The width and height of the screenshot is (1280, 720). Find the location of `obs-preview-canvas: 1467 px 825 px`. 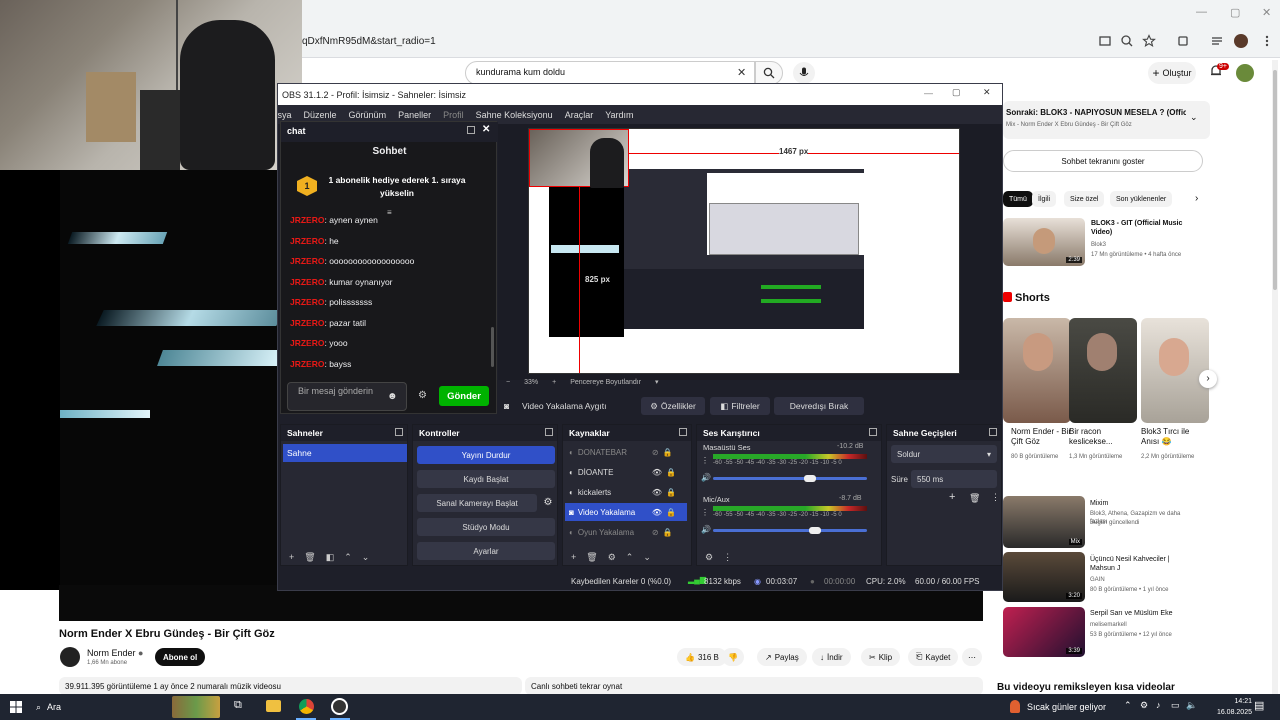

obs-preview-canvas: 1467 px 825 px is located at coordinates (744, 251).